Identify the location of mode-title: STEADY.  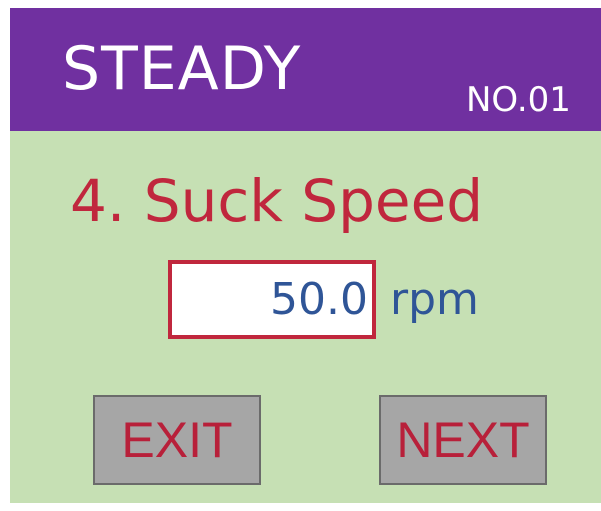
(182, 69).